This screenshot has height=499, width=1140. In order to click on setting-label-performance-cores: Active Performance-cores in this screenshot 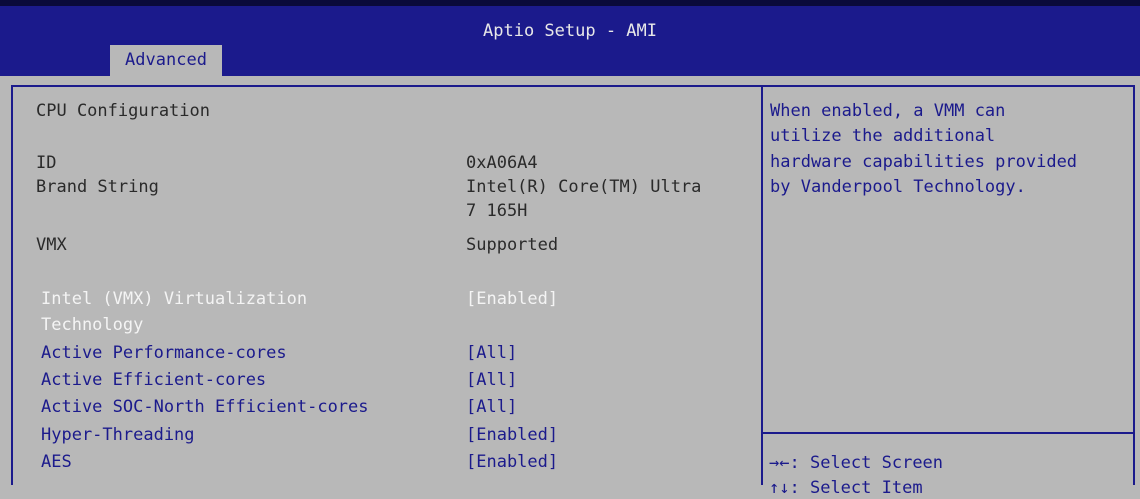, I will do `click(164, 353)`.